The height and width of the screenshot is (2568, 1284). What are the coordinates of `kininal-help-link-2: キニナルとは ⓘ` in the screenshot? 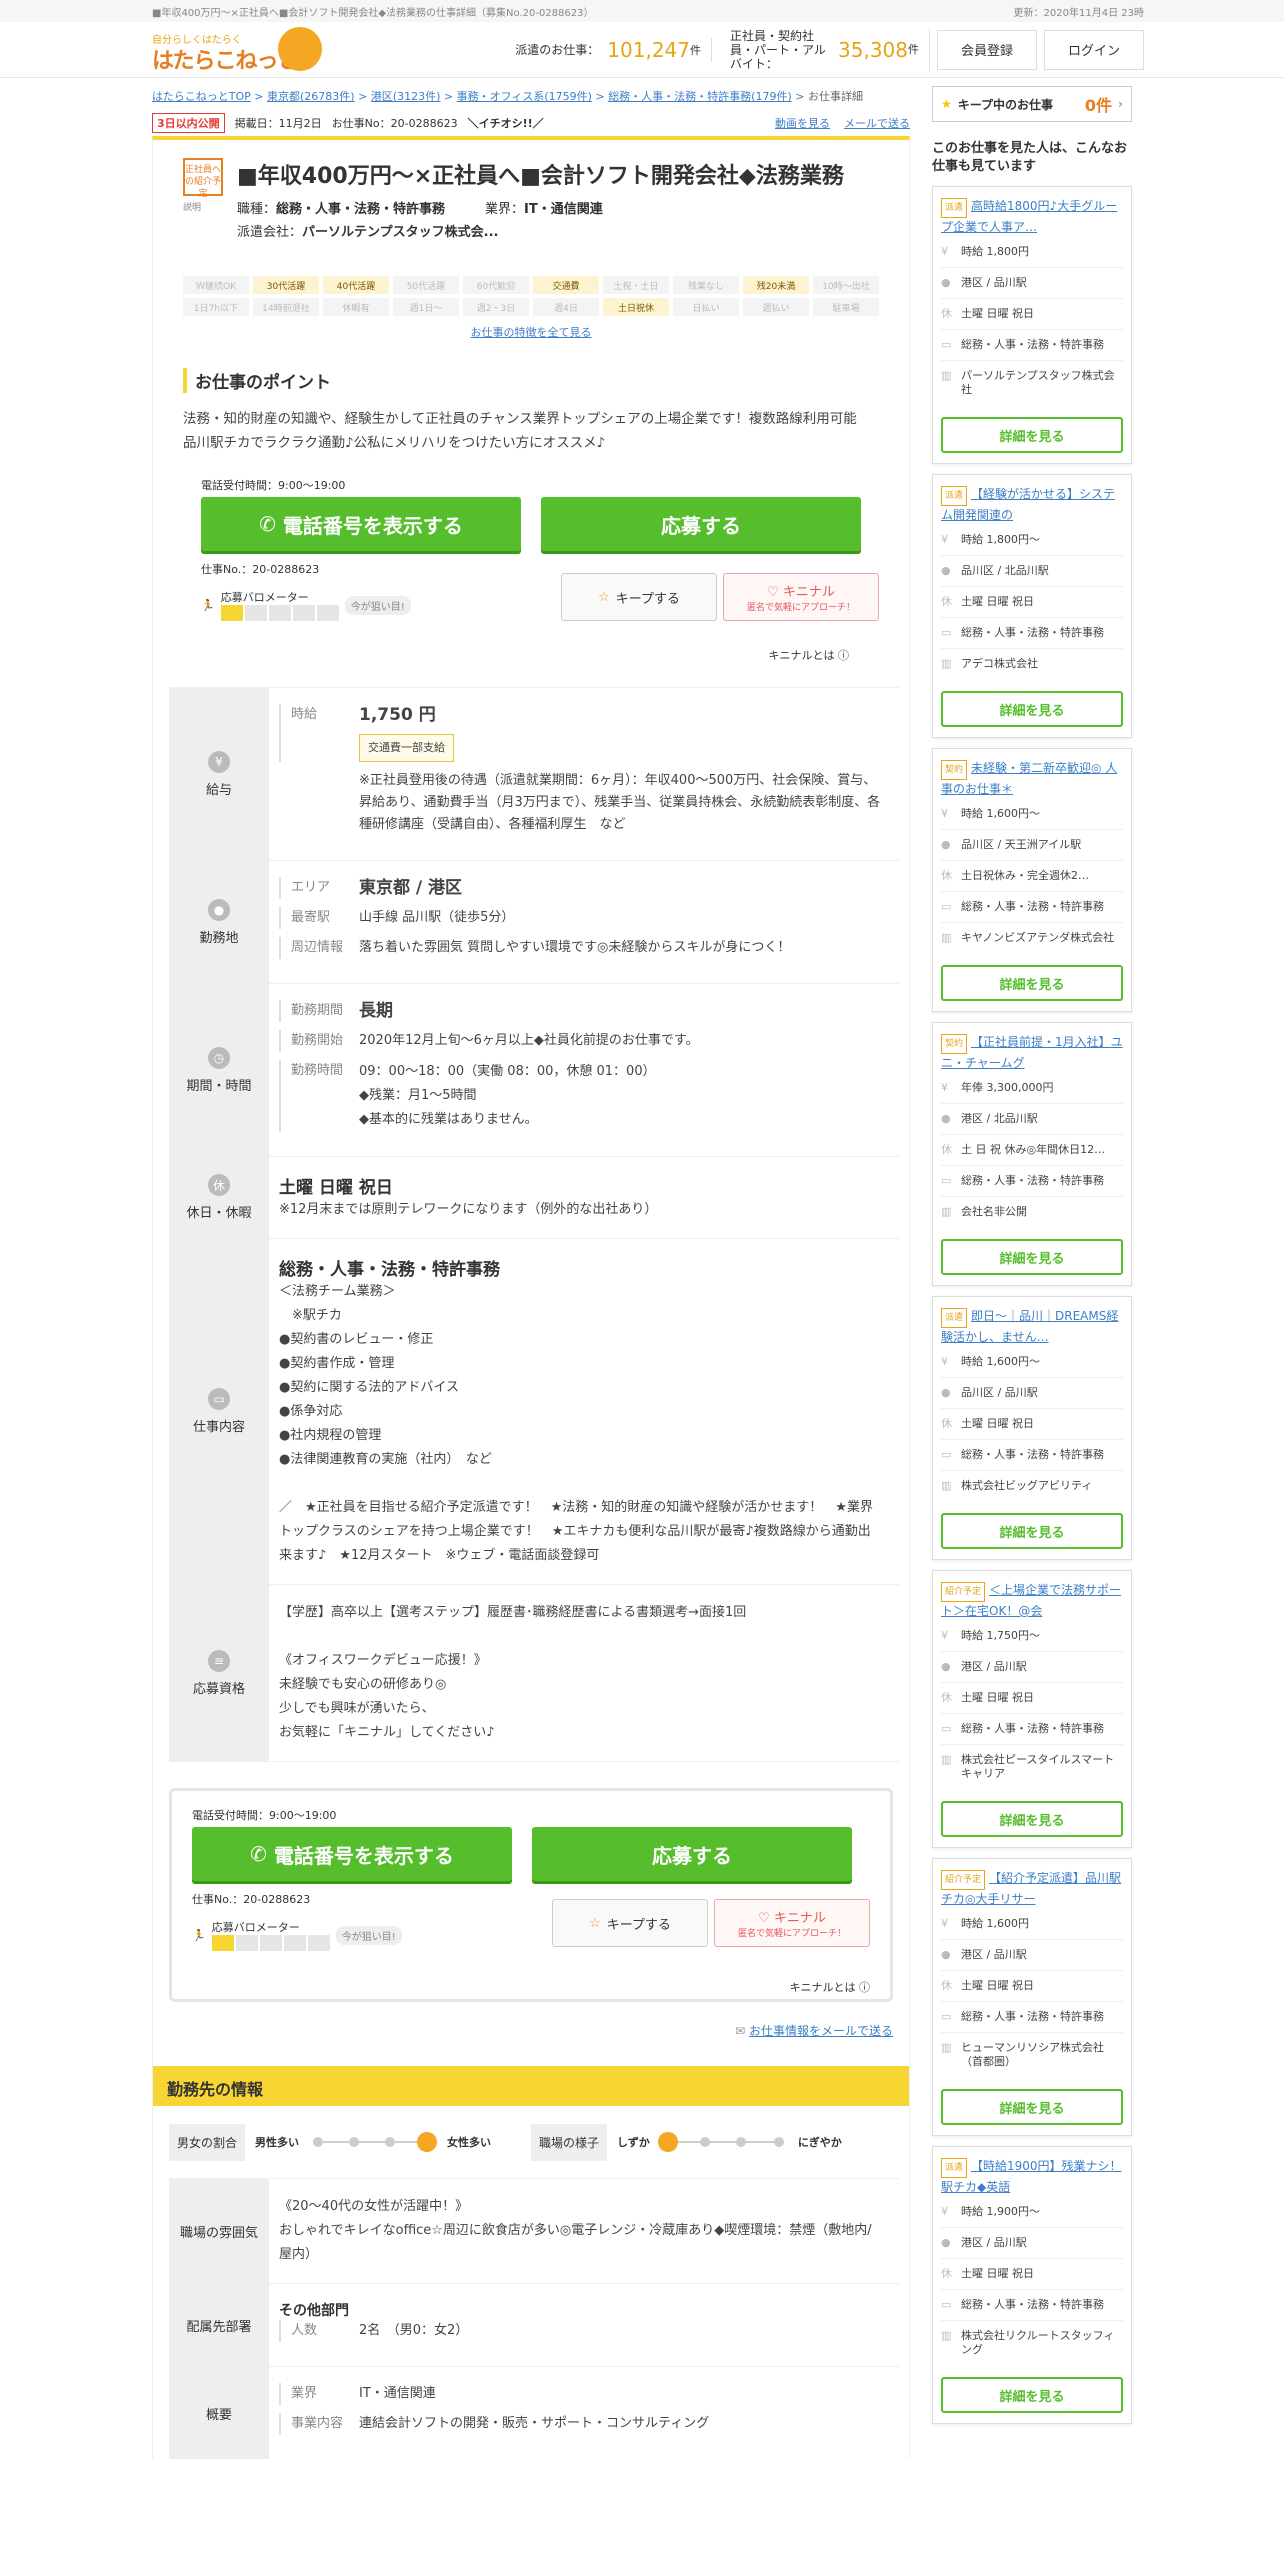 It's located at (830, 1987).